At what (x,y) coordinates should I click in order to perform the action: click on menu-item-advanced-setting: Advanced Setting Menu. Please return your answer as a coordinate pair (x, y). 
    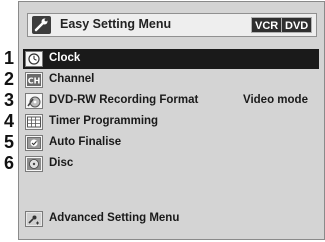
    Looking at the image, I should click on (171, 219).